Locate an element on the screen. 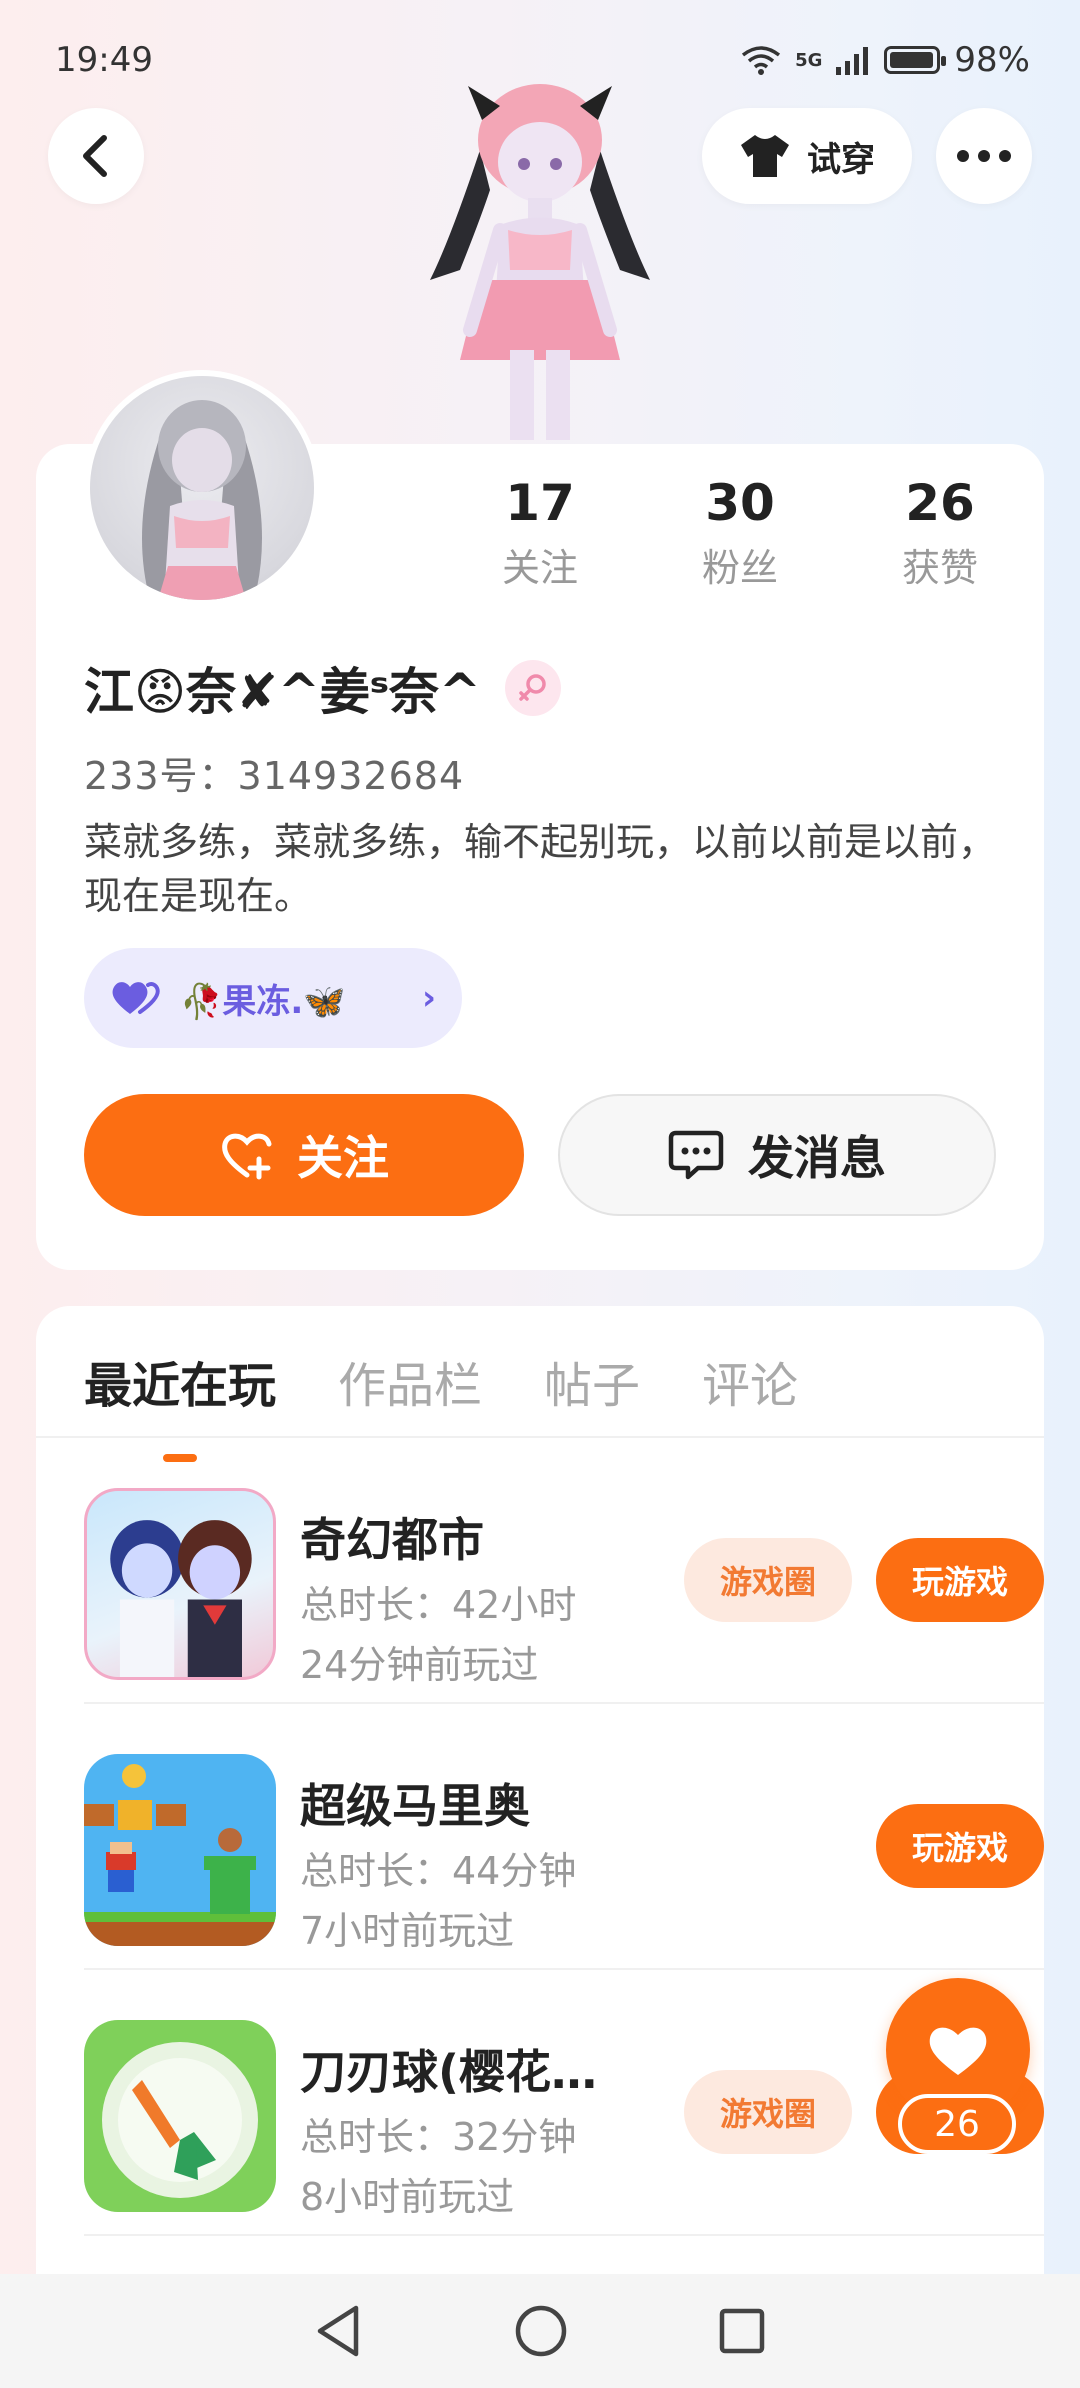 The image size is (1080, 2388). stat-followers: 30 粉丝 is located at coordinates (740, 535).